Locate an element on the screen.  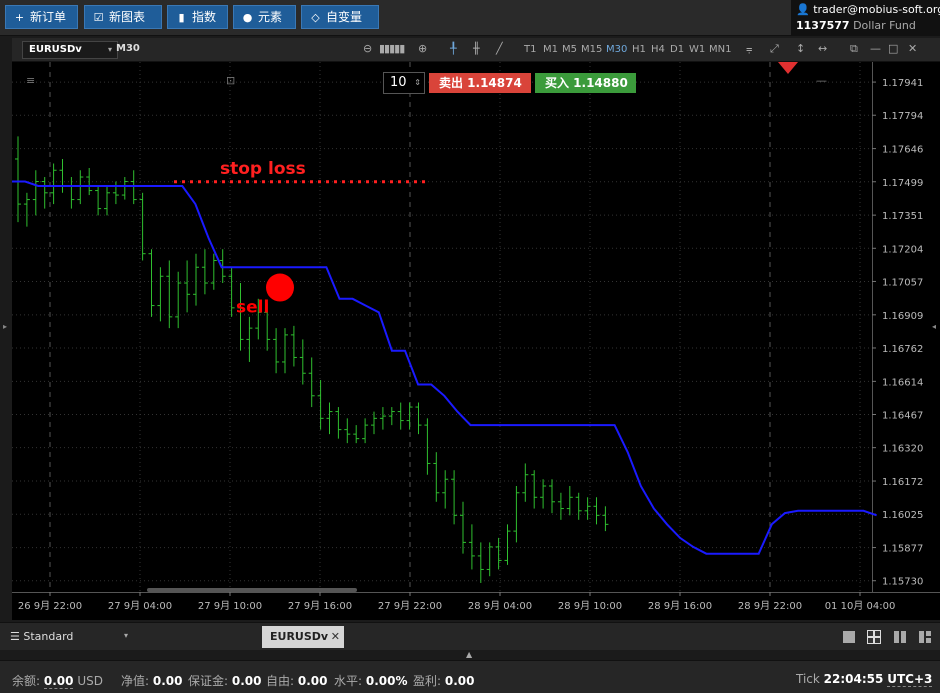
layout-grid-icon is located at coordinates (874, 637).